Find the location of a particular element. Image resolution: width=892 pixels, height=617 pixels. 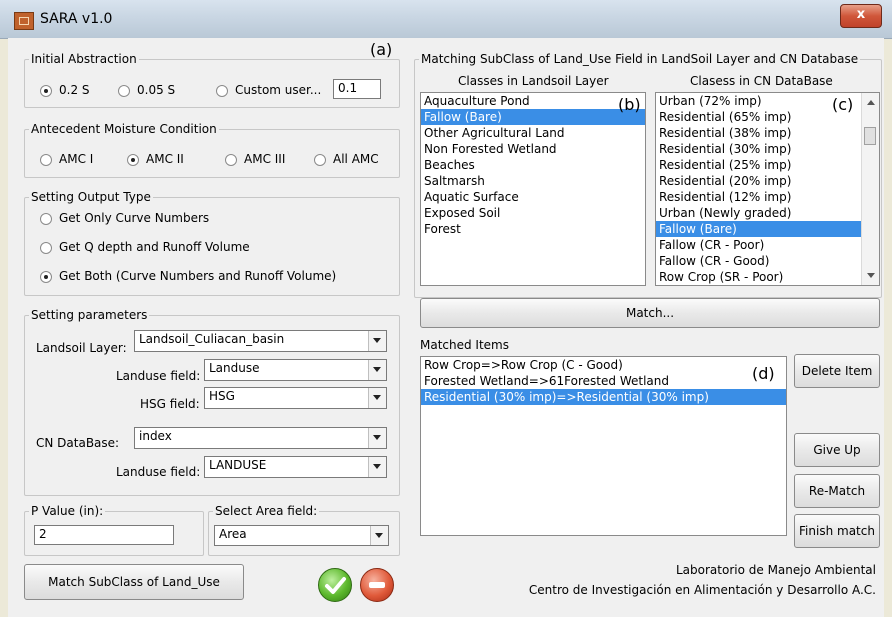

hsg-field-label: HSG field: is located at coordinates (170, 404).